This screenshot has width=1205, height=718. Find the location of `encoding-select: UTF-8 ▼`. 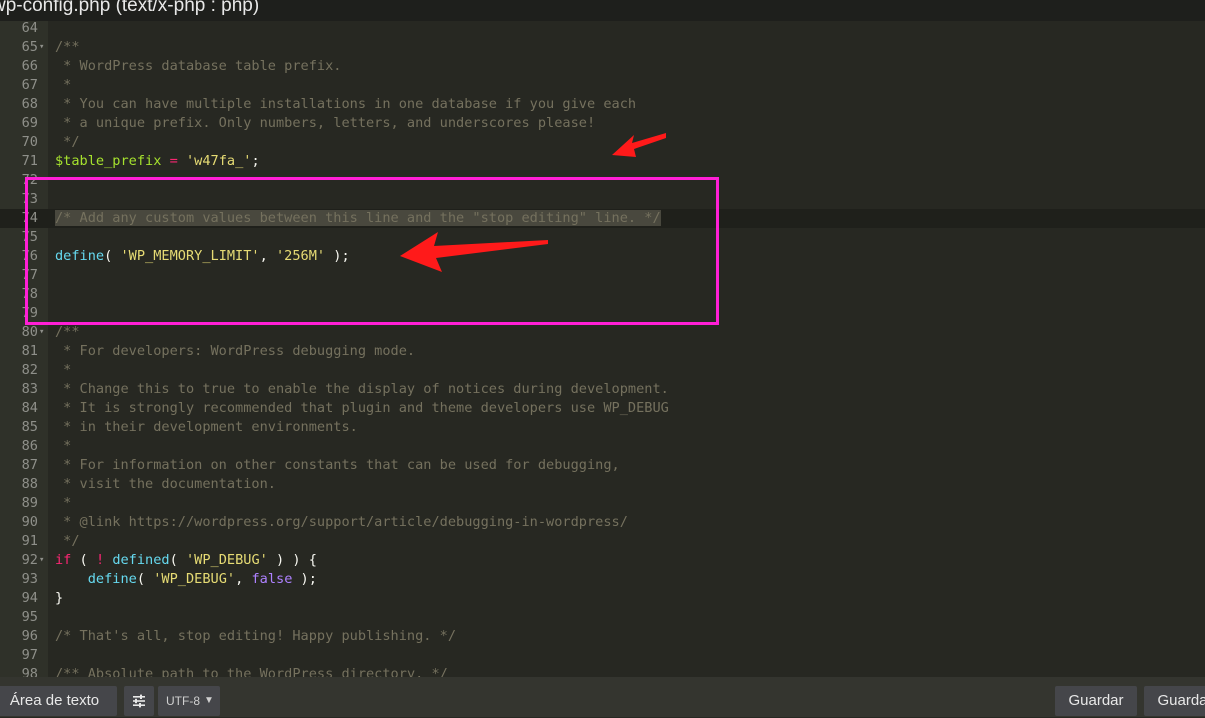

encoding-select: UTF-8 ▼ is located at coordinates (189, 701).